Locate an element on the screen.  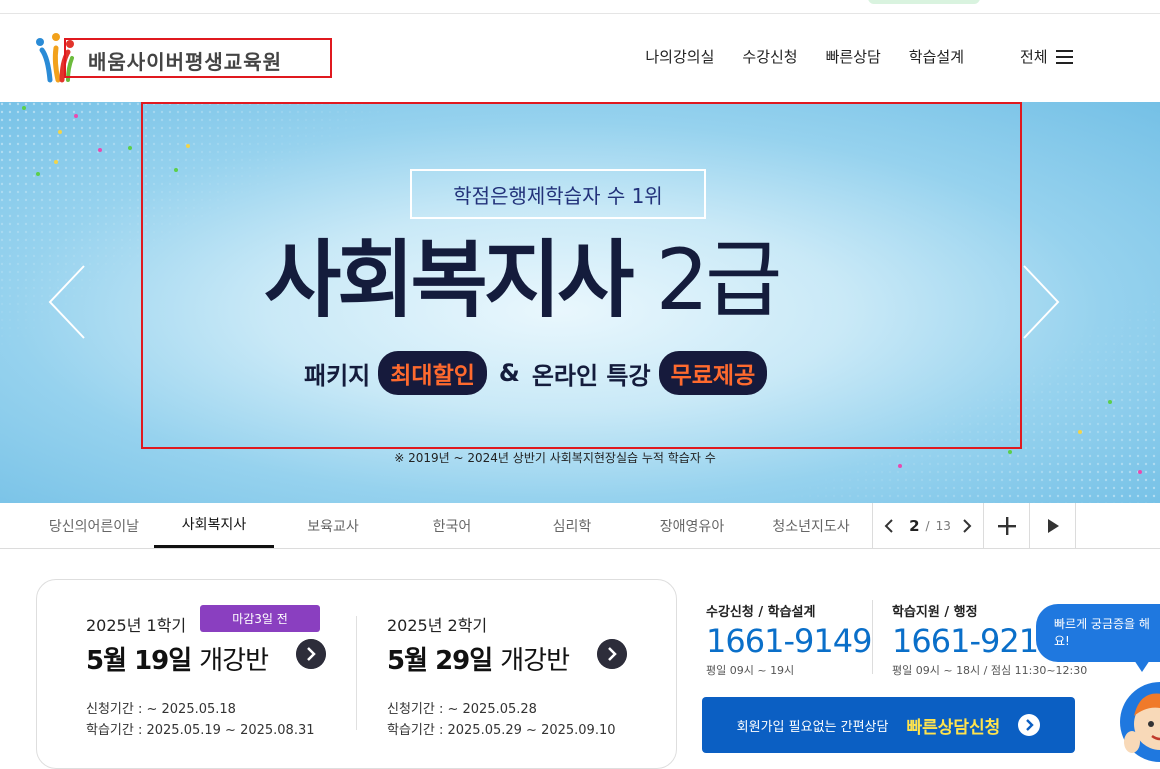
hero-prev-arrow-icon is located at coordinates (66, 302).